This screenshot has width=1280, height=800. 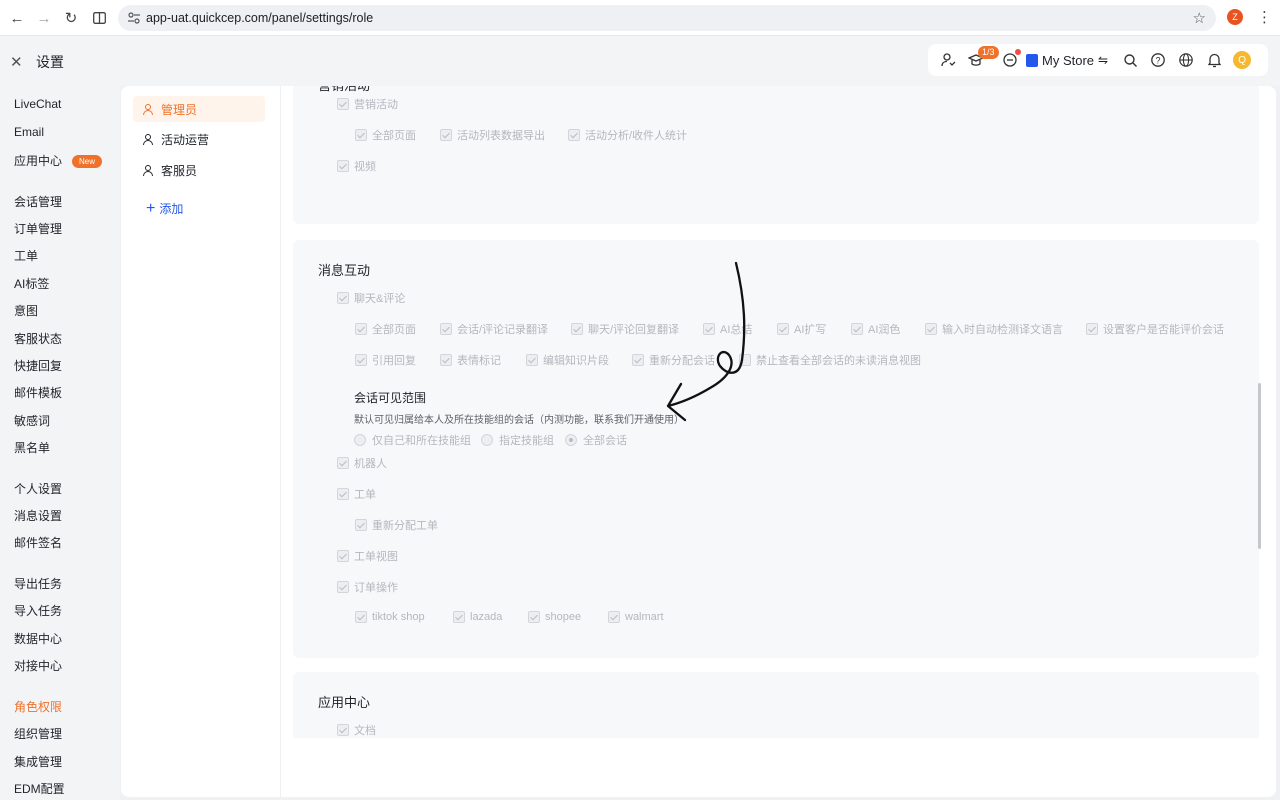 What do you see at coordinates (38, 515) in the screenshot?
I see `nav-message-settings: 消息设置` at bounding box center [38, 515].